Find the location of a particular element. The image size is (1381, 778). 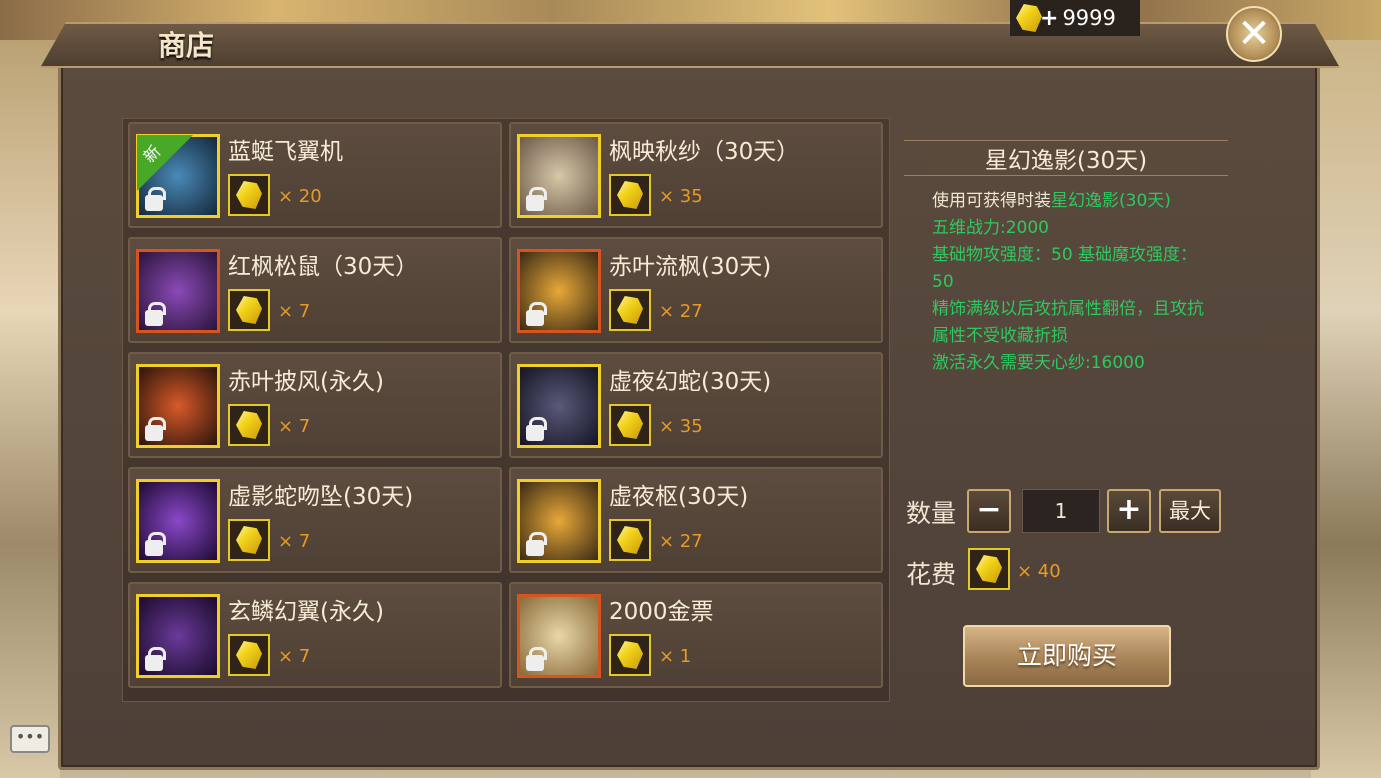

item-name: 玄鳞幻翼(永久) is located at coordinates (306, 612).